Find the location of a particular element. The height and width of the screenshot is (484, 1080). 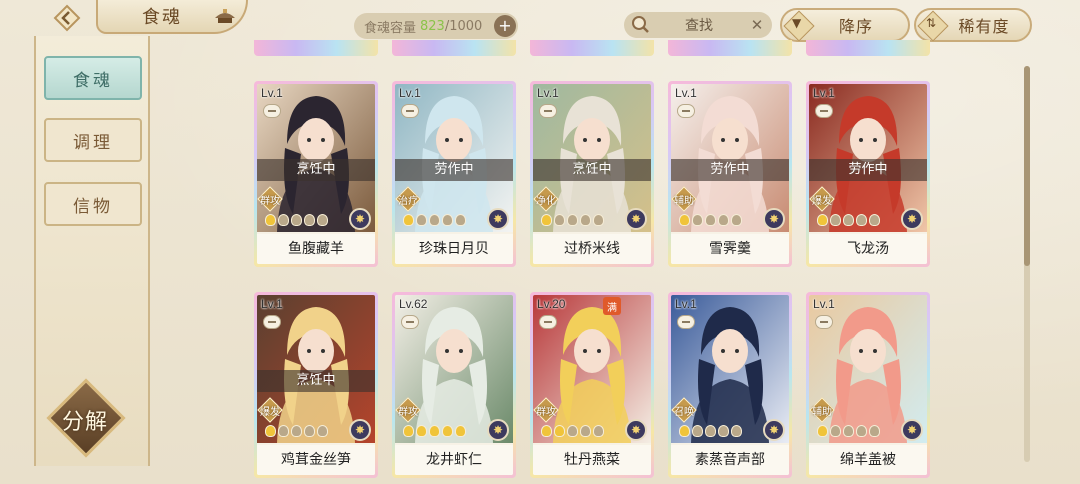

card-body: Lv.1 烹饪中 净化 ✸ 过桥米线 is located at coordinates (592, 174).